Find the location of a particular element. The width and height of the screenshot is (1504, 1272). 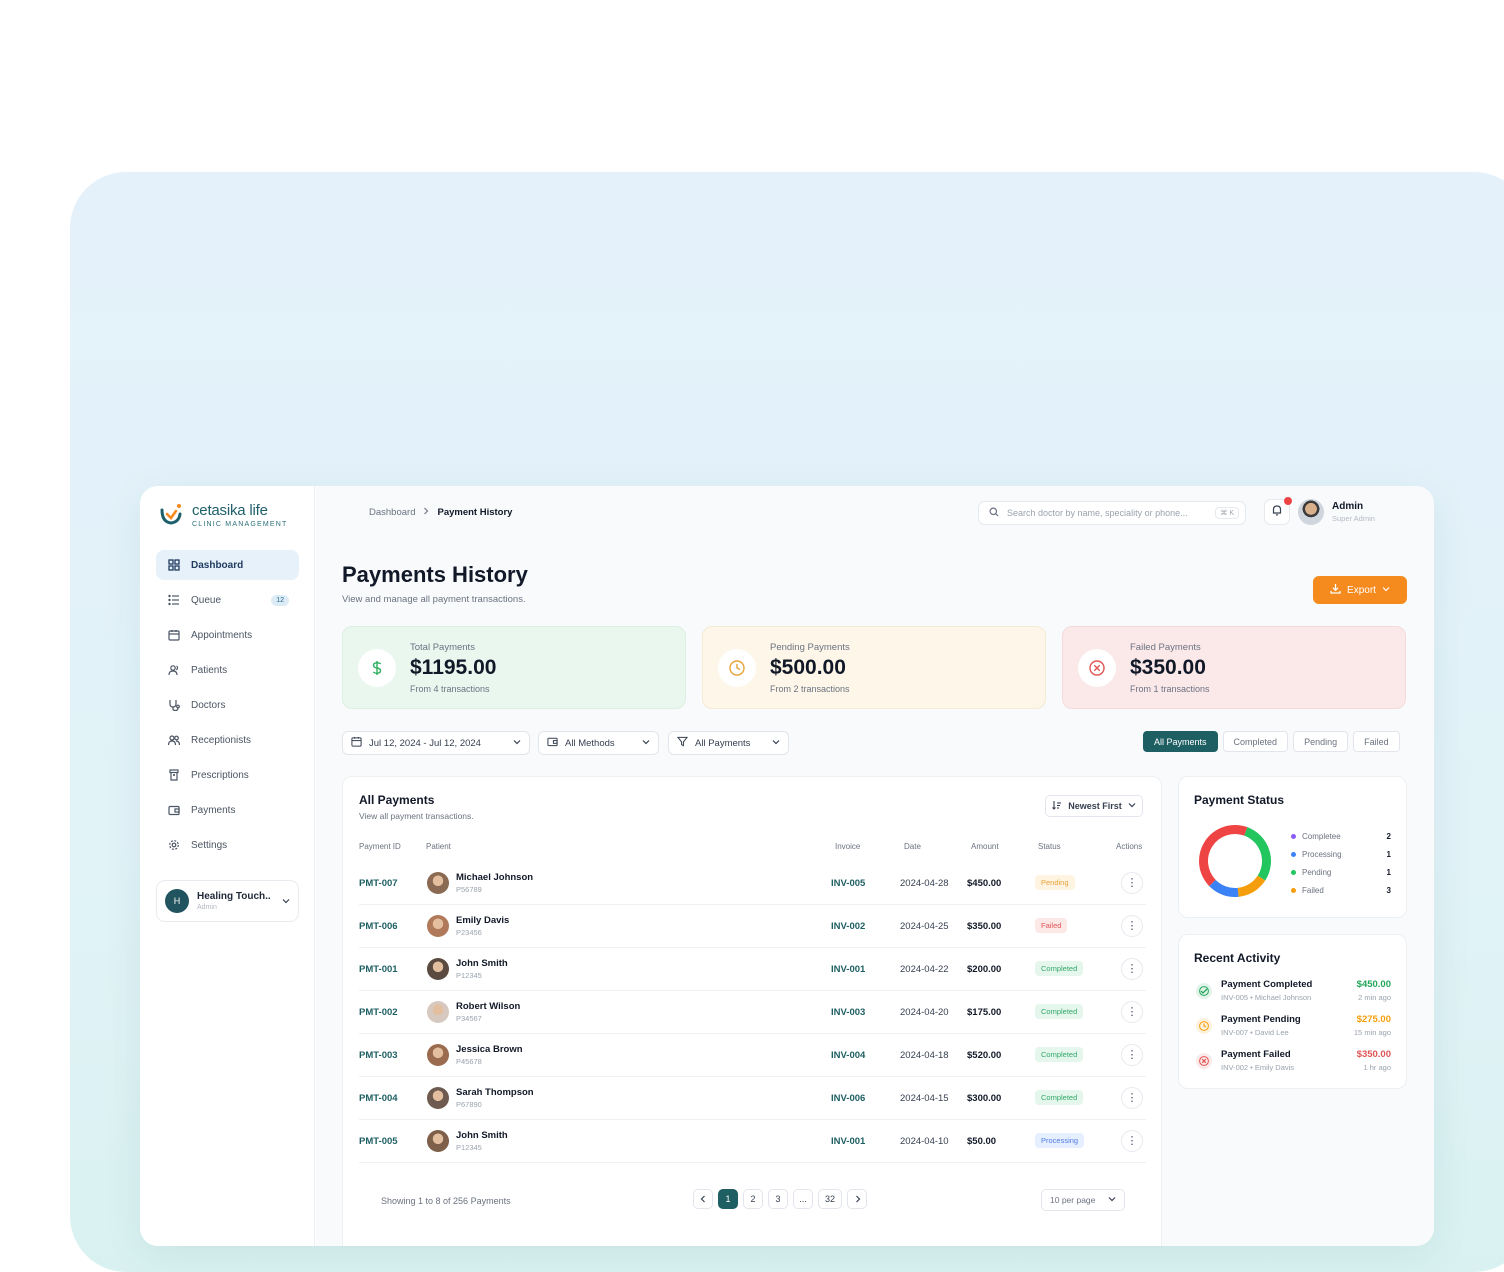

sidebar-item-receptionists: Receptionists is located at coordinates (227, 740).